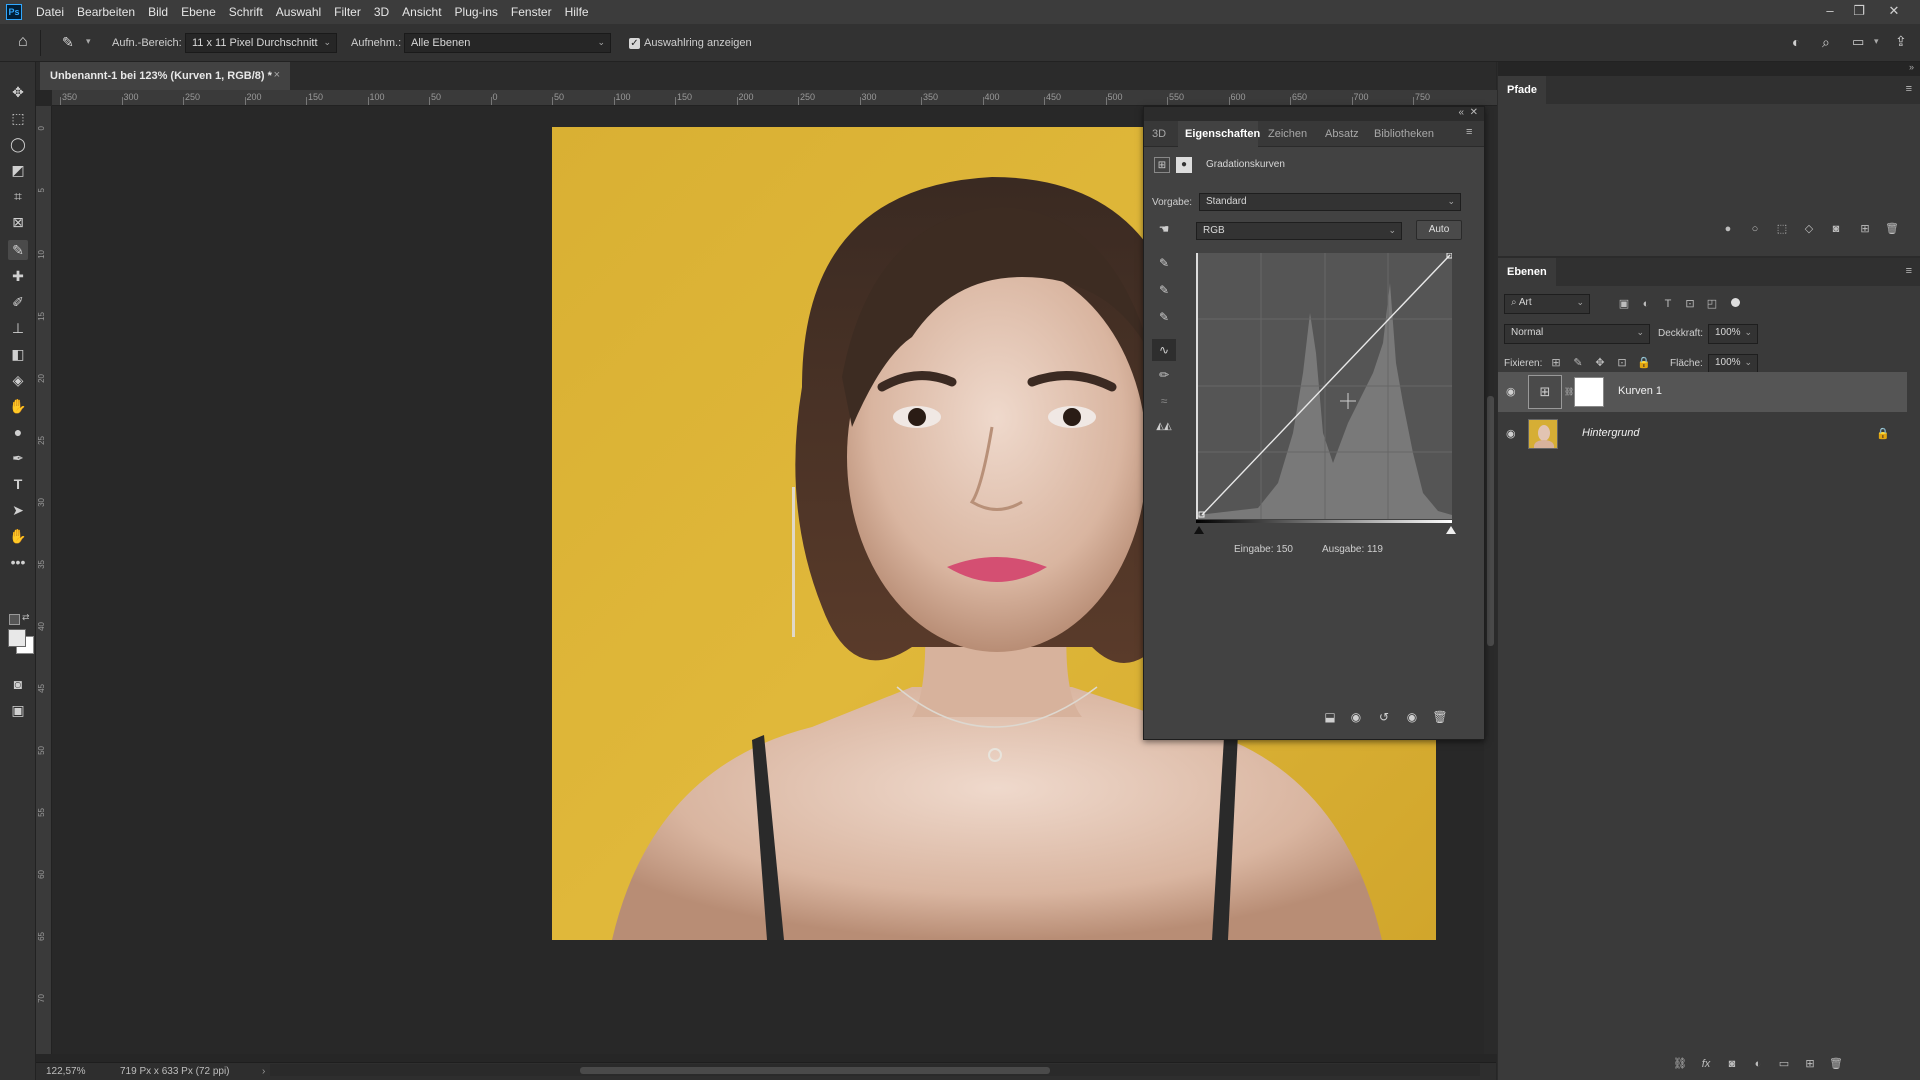 This screenshot has height=1080, width=1920. I want to click on horizontal-scrollbar-thumb, so click(815, 1070).